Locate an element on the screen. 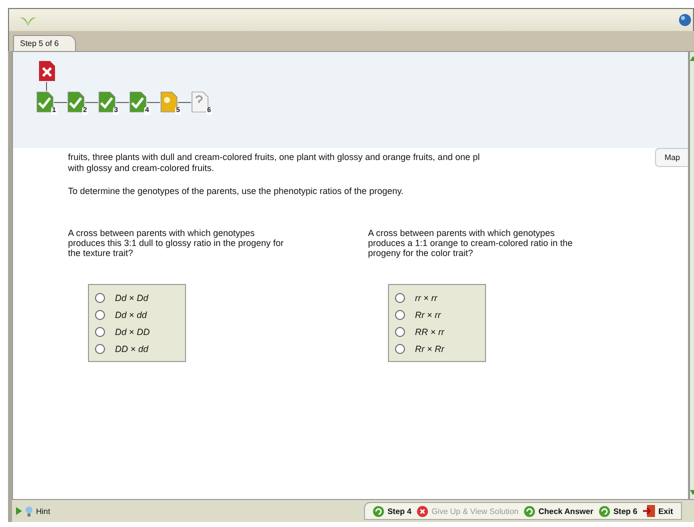 The height and width of the screenshot is (527, 694). step-tab: Step 5 of 6 is located at coordinates (44, 43).